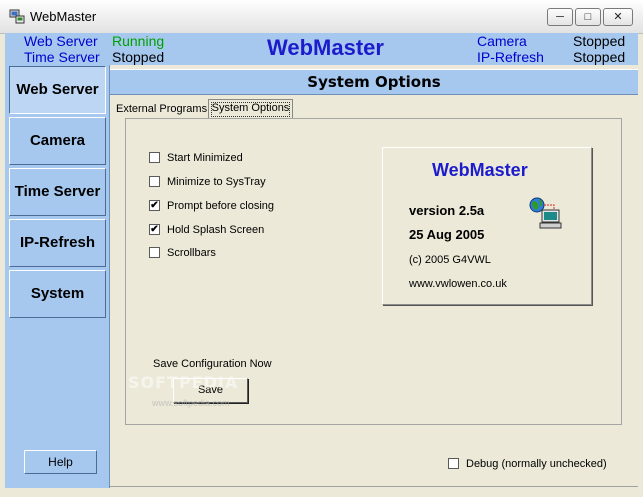 The image size is (643, 497). Describe the element at coordinates (510, 57) in the screenshot. I see `ip-refresh-status-label: IP-Refresh` at that location.